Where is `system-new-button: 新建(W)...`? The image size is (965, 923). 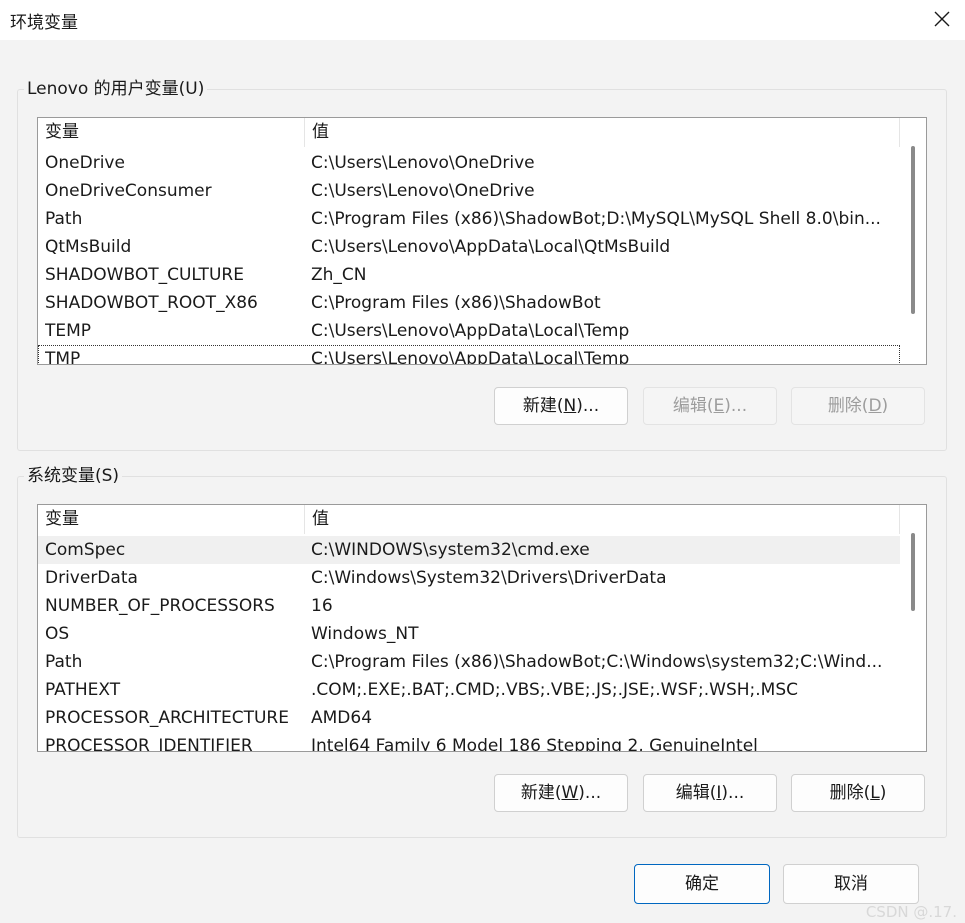
system-new-button: 新建(W)... is located at coordinates (561, 793).